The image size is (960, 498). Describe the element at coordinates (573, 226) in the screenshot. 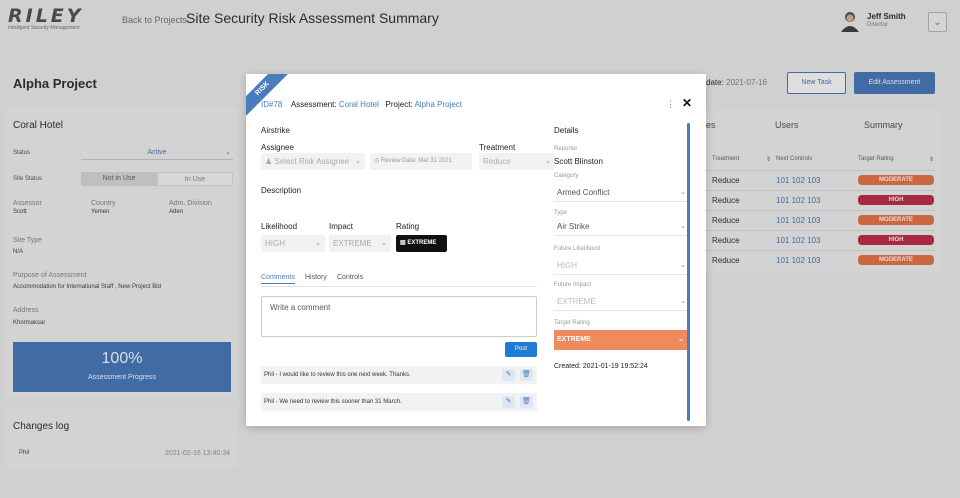

I see `type-value: Air Strike` at that location.